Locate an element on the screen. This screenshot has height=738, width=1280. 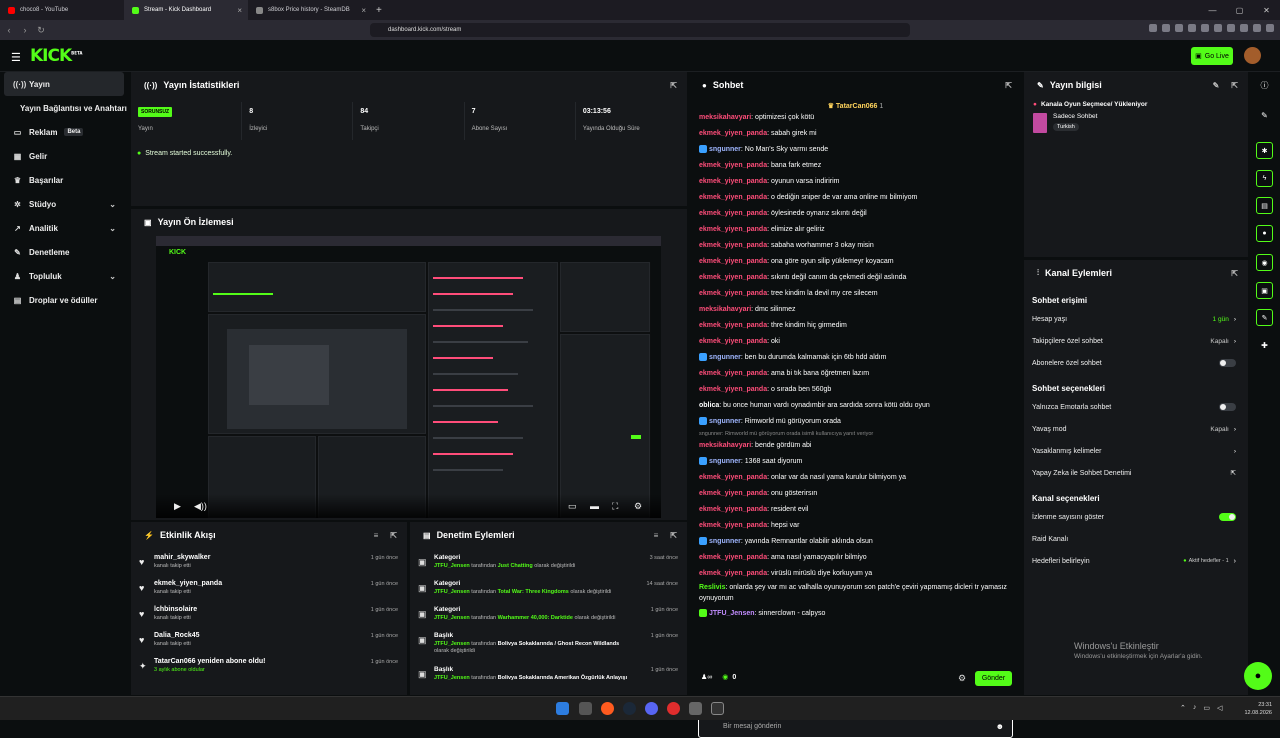
sidebar-item-yayin: ((·)) Yayın is located at coordinates (64, 84).